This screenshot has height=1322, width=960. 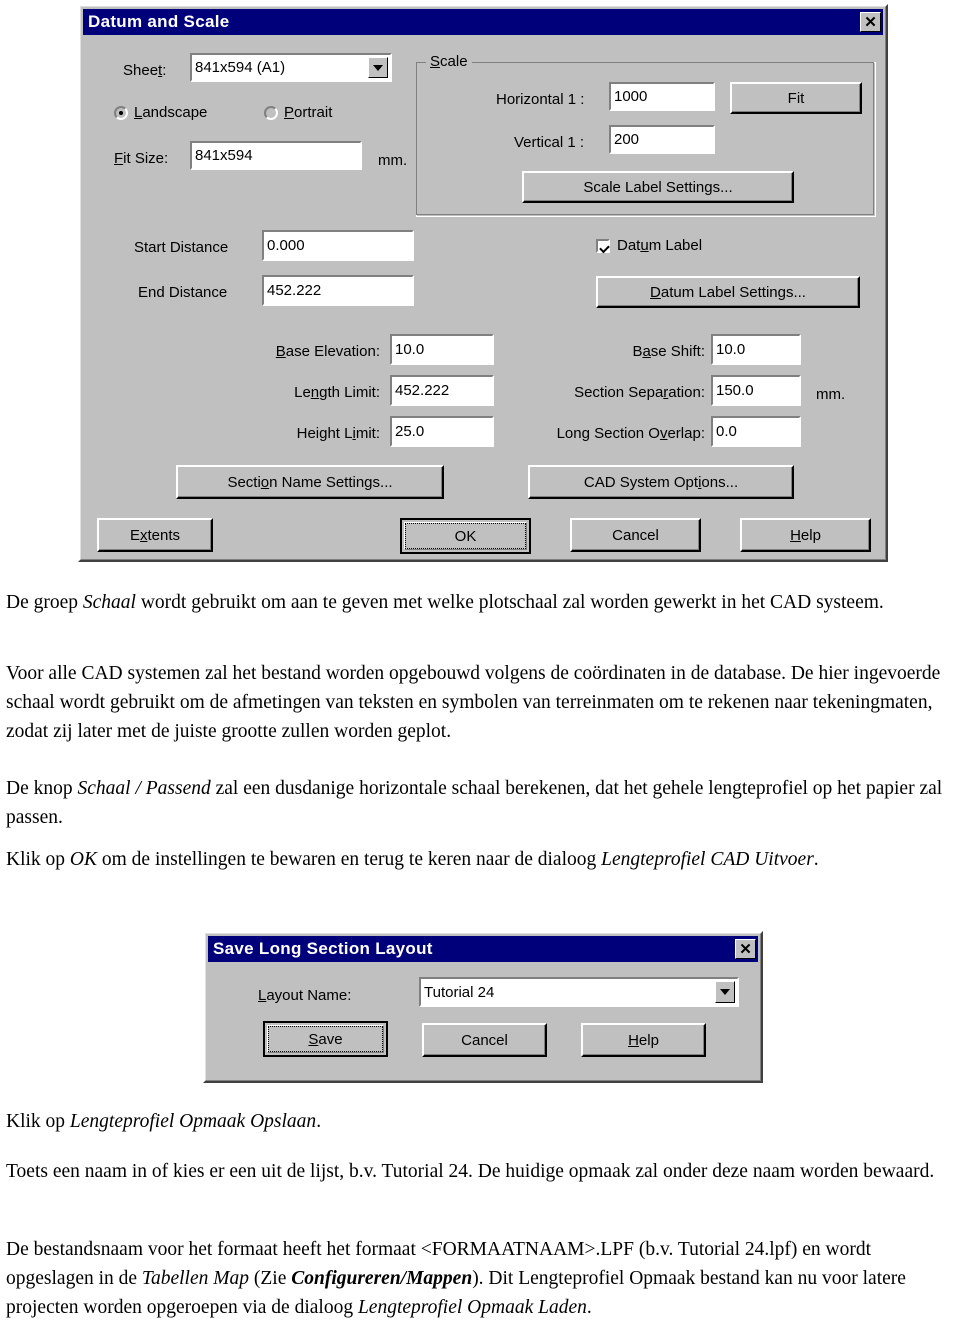 What do you see at coordinates (662, 96) in the screenshot?
I see `horizontal-scale-input: 1000` at bounding box center [662, 96].